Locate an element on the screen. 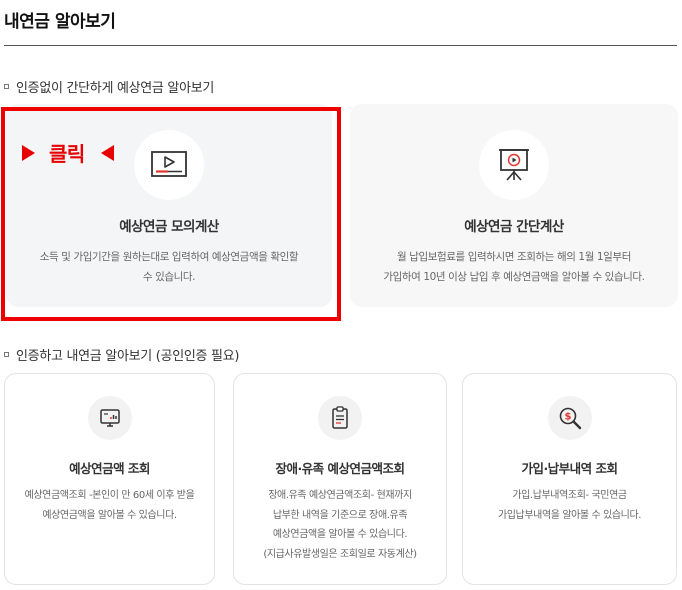 The image size is (682, 590). card-title: 장애·유족 예상연금액조회 is located at coordinates (340, 468).